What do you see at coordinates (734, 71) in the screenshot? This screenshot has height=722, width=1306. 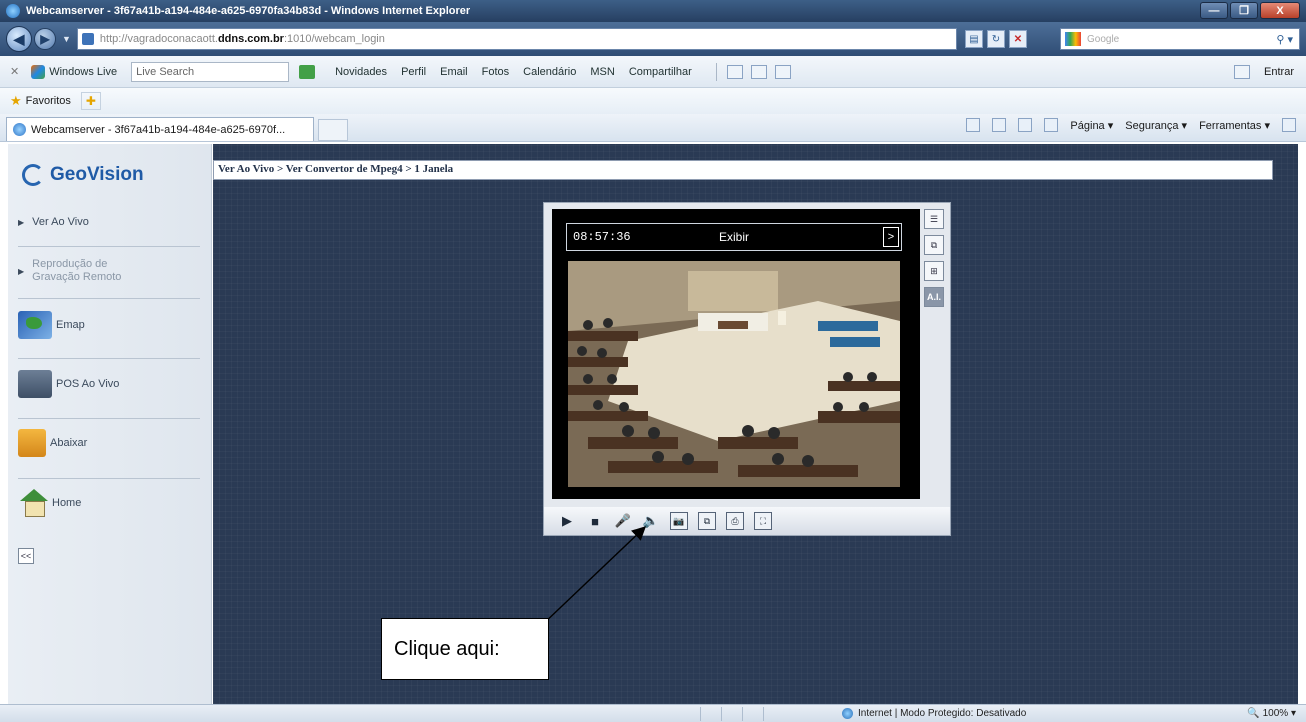 I see `blog-icon` at bounding box center [734, 71].